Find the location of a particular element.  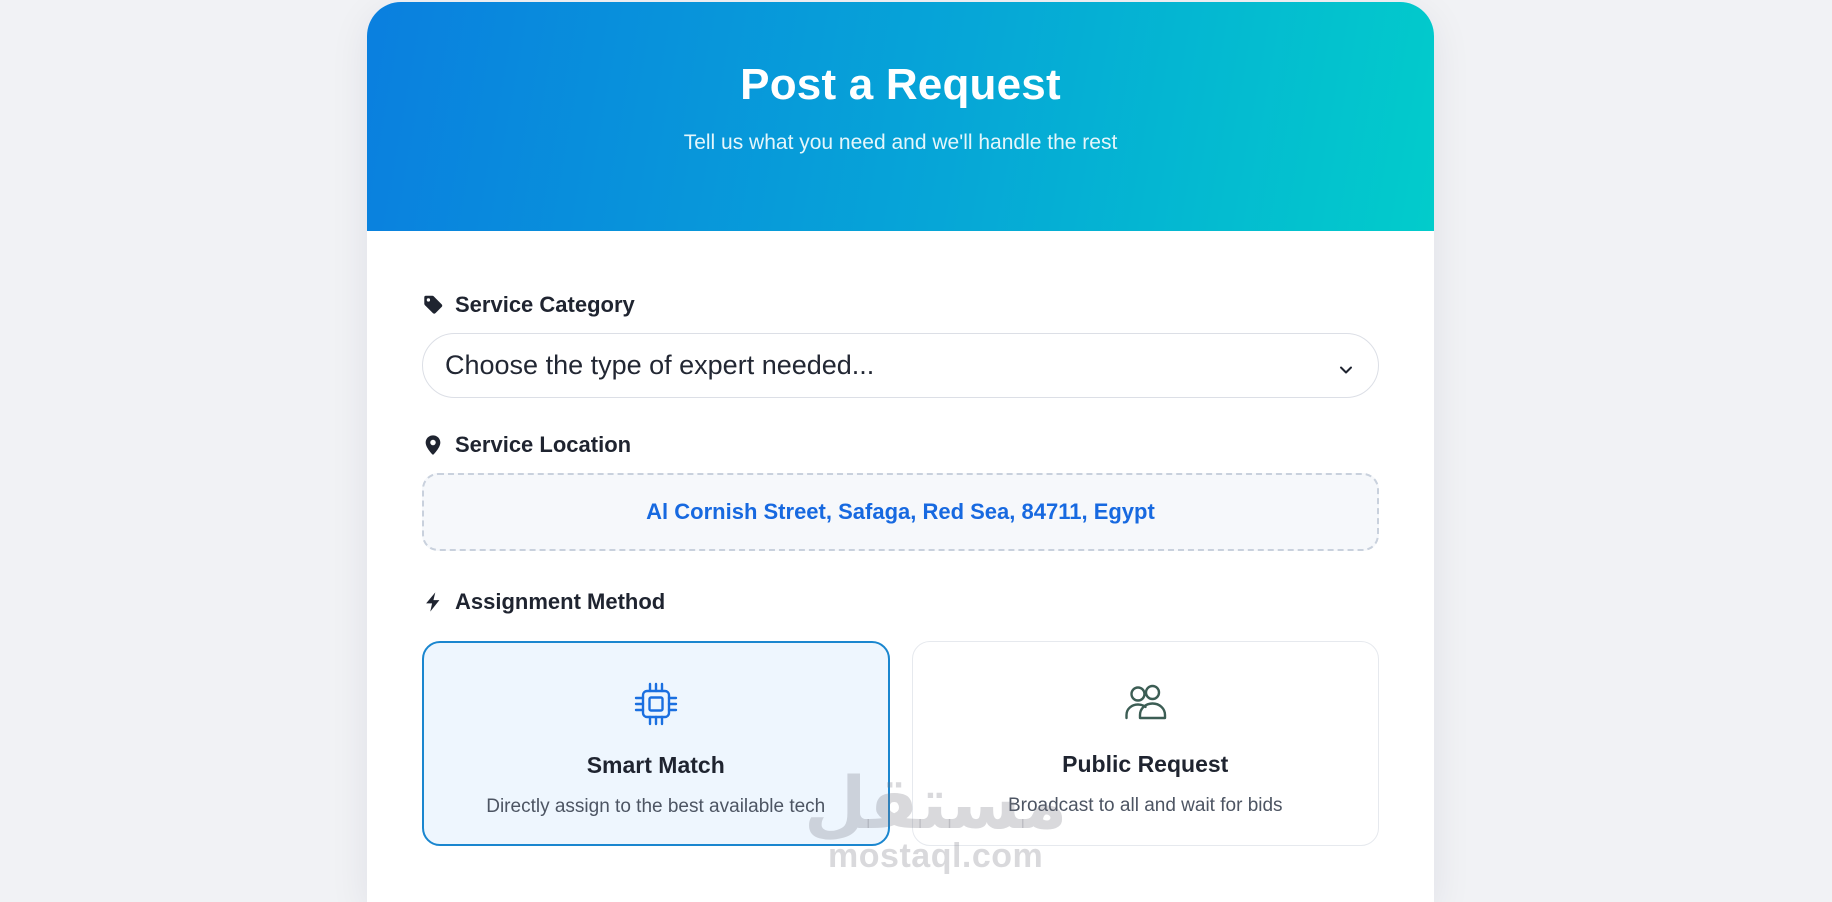

public-request-title: Public Request is located at coordinates (1145, 764).